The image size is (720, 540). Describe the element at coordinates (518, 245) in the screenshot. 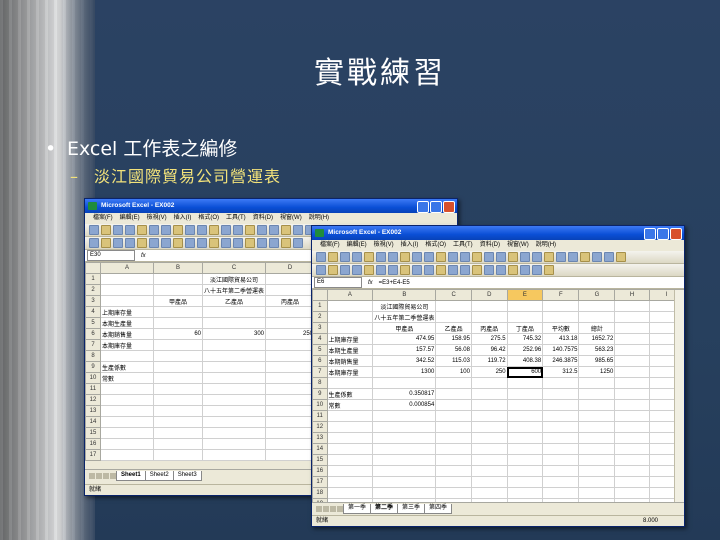

I see `menu-item: 視窗(W)` at that location.